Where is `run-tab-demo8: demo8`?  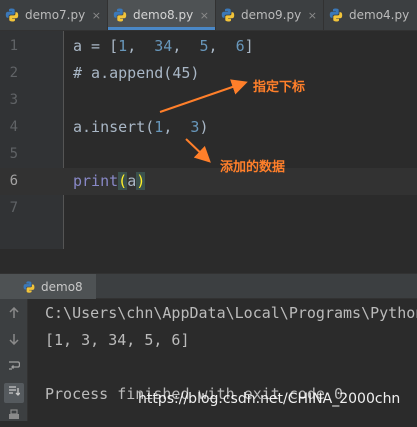
run-tab-demo8: demo8 is located at coordinates (48, 286).